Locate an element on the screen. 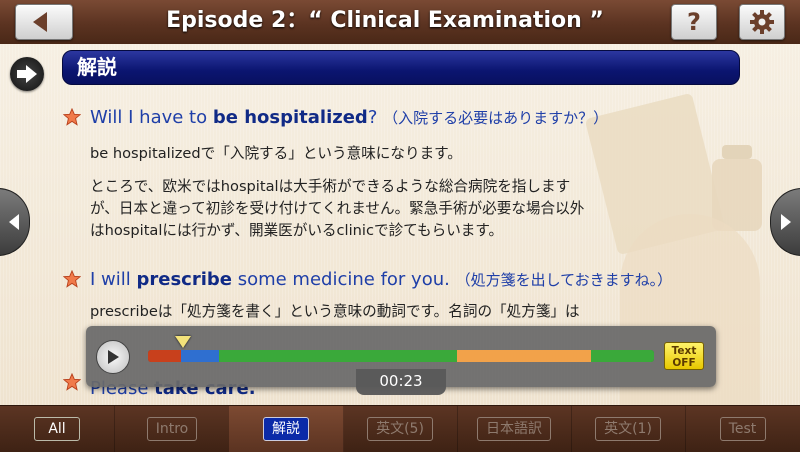 The width and height of the screenshot is (800, 452). japanese-translation: （処方箋を出しておきますね。） is located at coordinates (564, 280).